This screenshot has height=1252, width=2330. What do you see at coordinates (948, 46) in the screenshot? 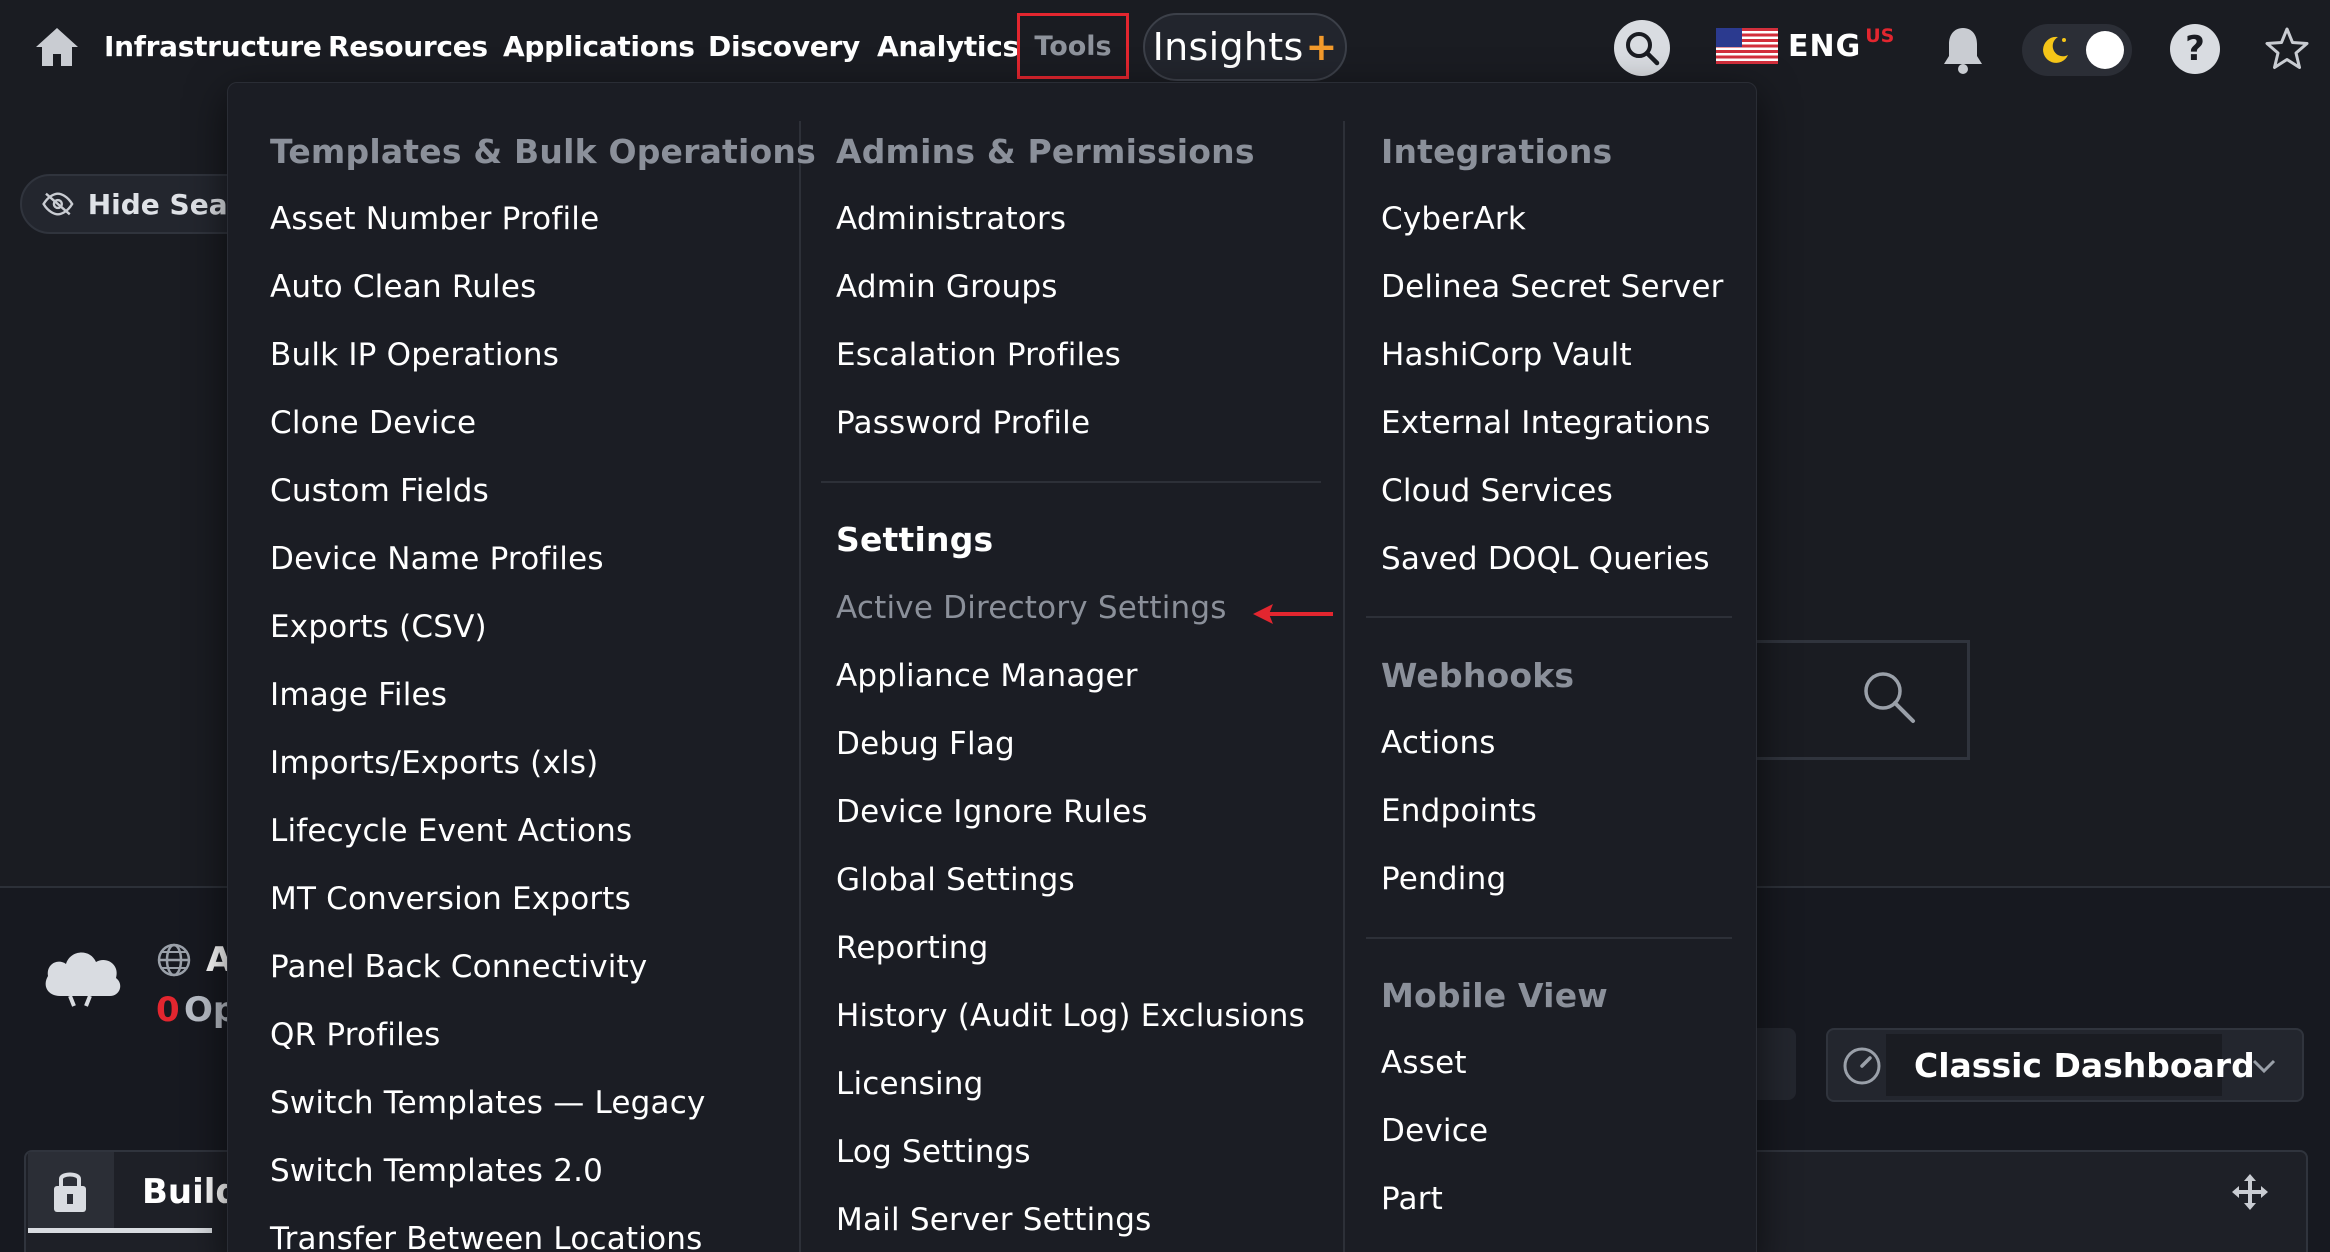
I see `nav-analytics: Analytics` at bounding box center [948, 46].